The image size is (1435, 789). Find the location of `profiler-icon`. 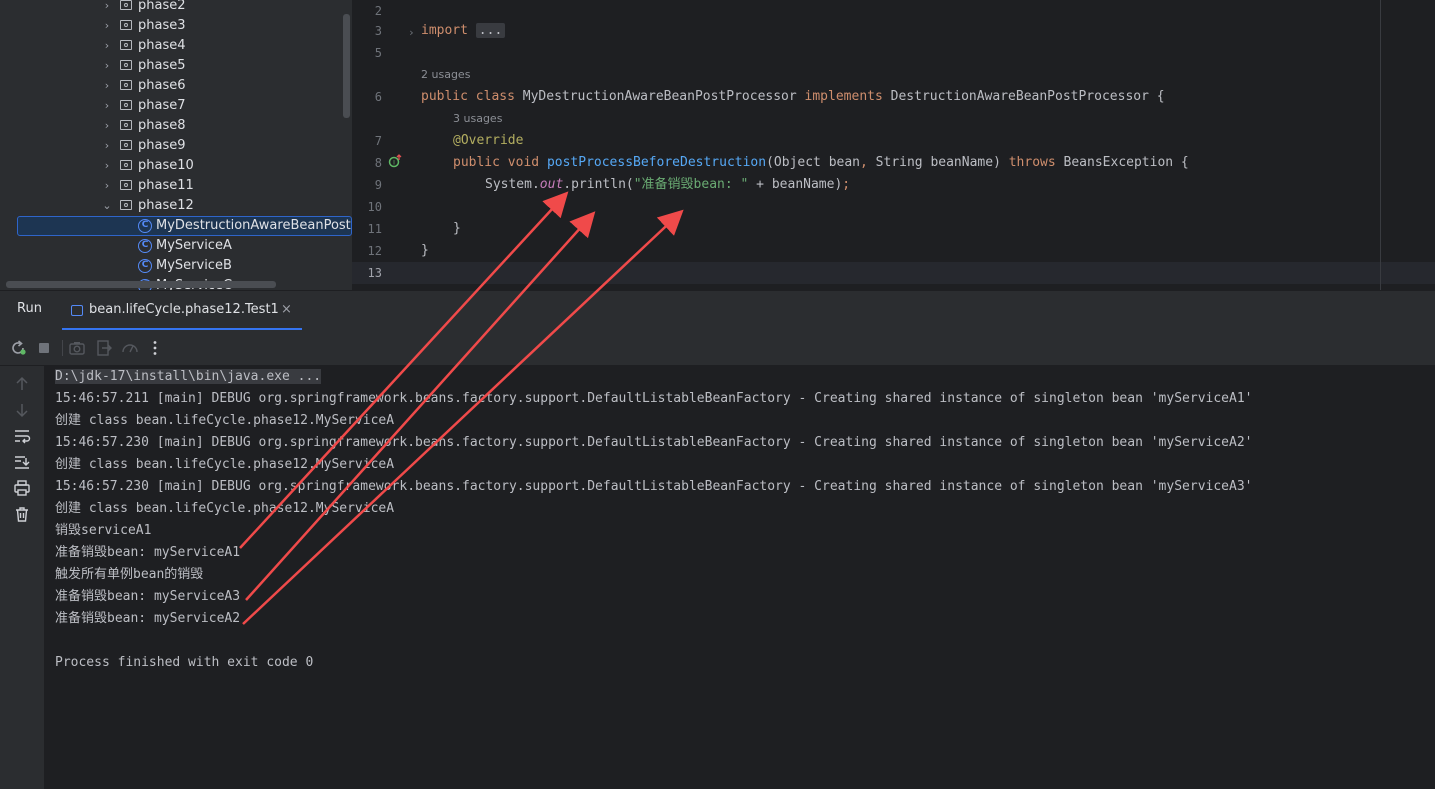

profiler-icon is located at coordinates (130, 348).